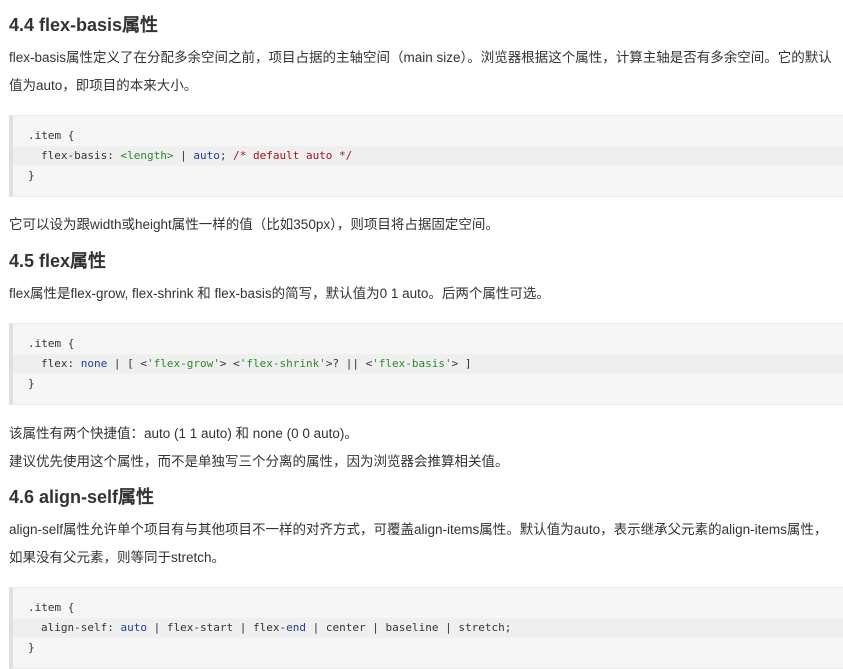 The height and width of the screenshot is (669, 843). I want to click on code-property: align-self, so click(74, 627).